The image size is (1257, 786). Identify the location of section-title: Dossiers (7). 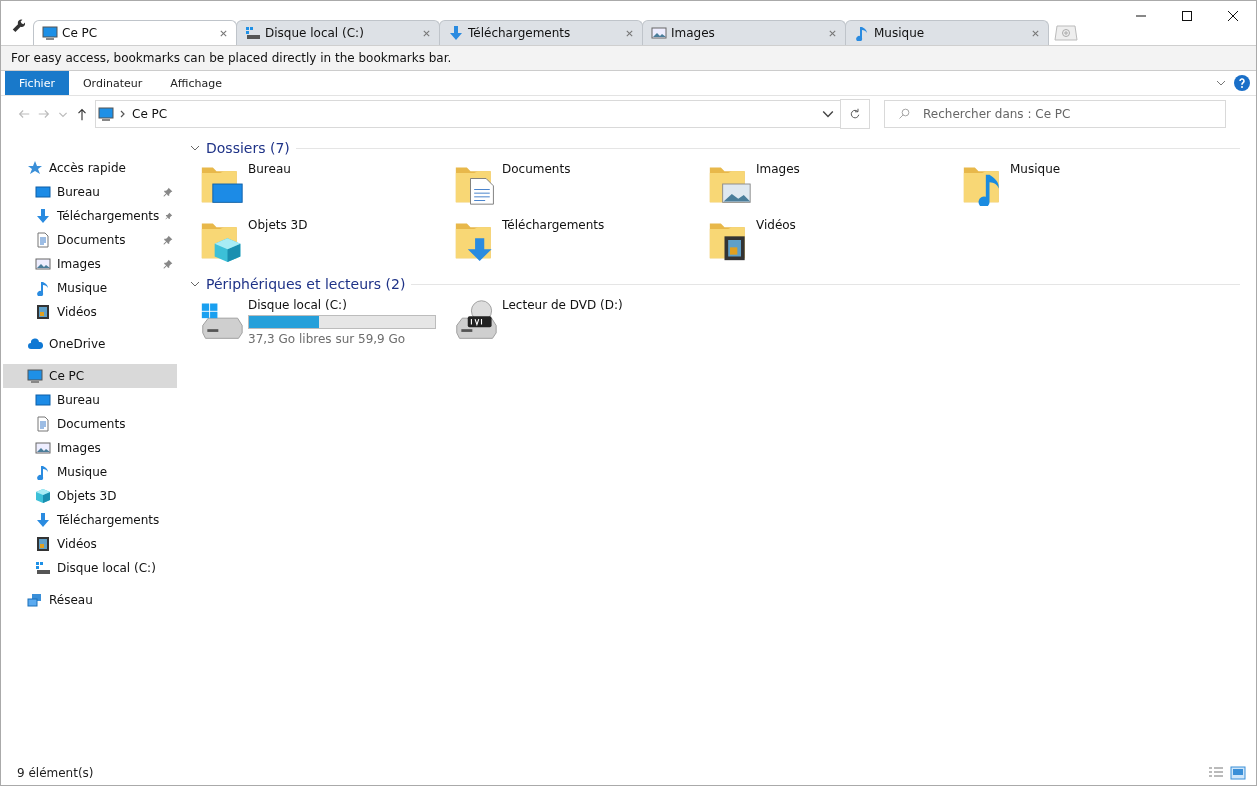
(248, 148).